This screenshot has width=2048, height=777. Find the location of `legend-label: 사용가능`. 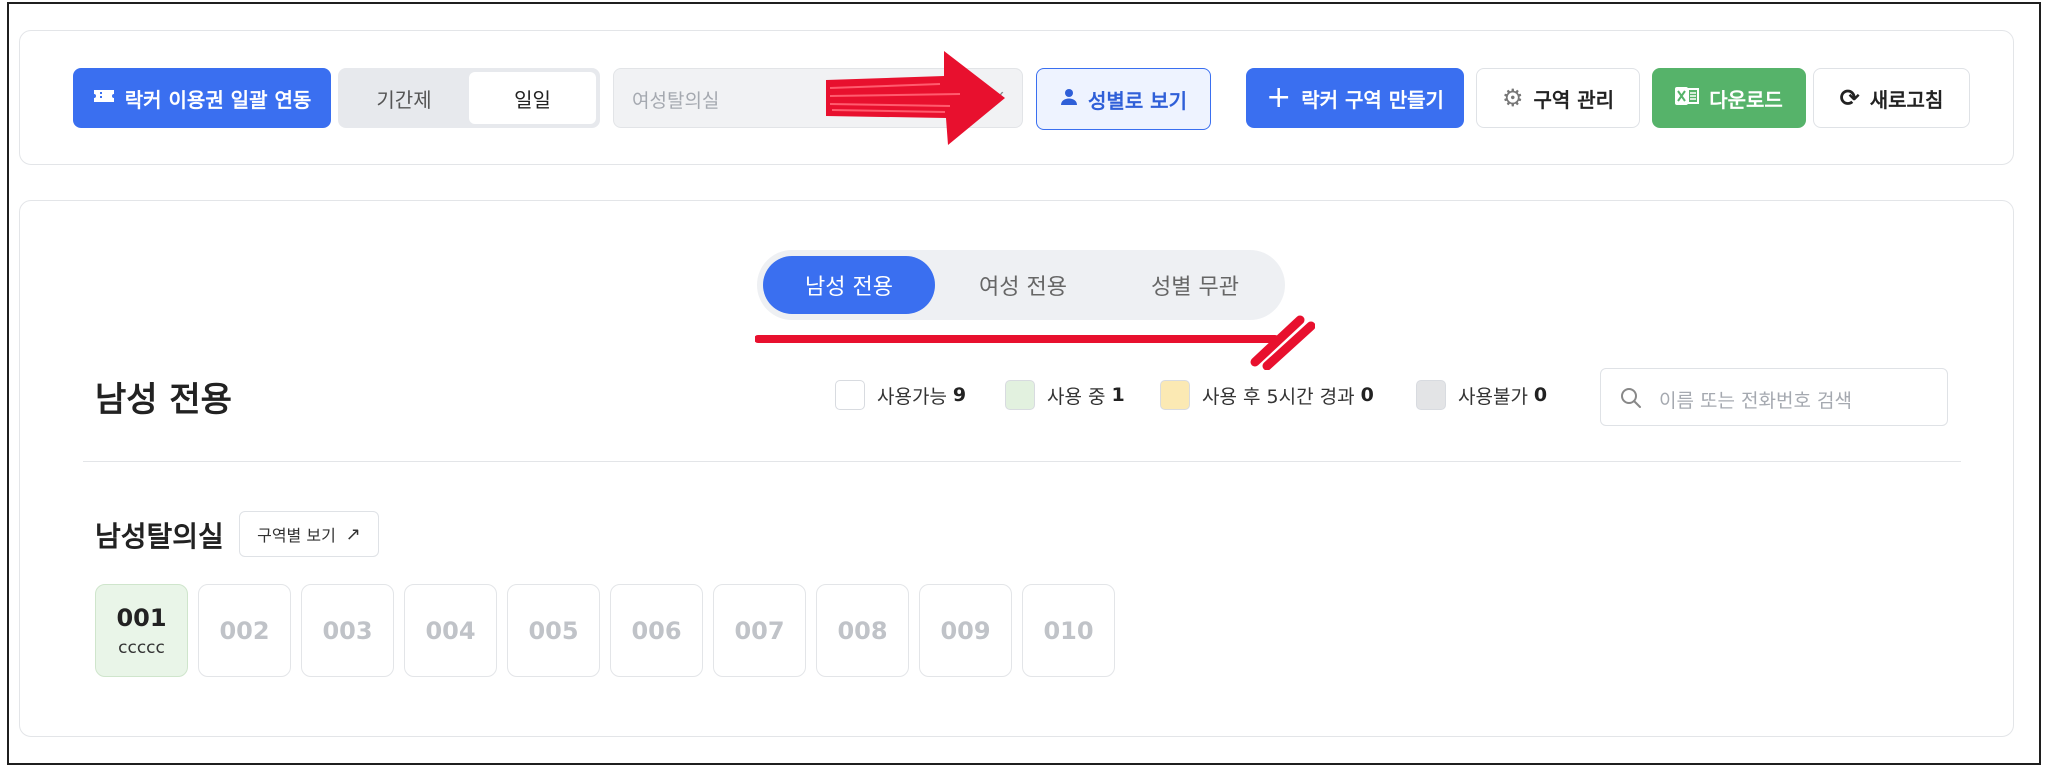

legend-label: 사용가능 is located at coordinates (912, 396).